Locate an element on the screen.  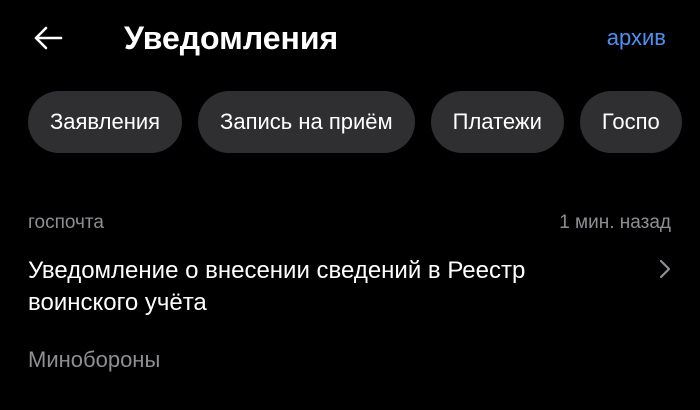
notification-time: 1 мин. назад is located at coordinates (615, 222).